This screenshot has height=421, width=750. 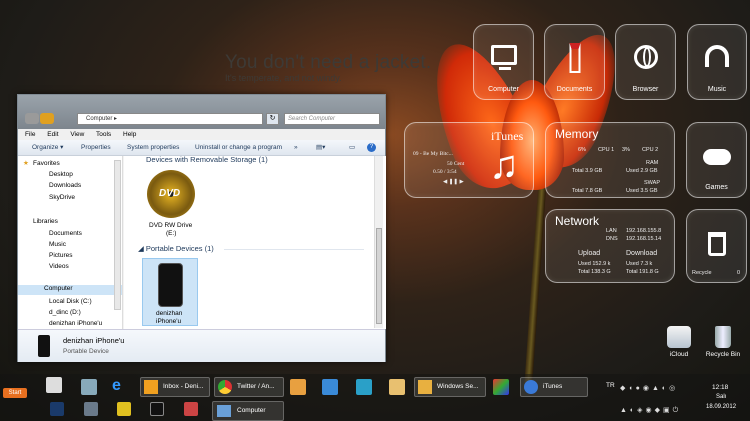 I want to click on desktop-icon-recycle-bin: Recycle Bin, so click(x=723, y=342).